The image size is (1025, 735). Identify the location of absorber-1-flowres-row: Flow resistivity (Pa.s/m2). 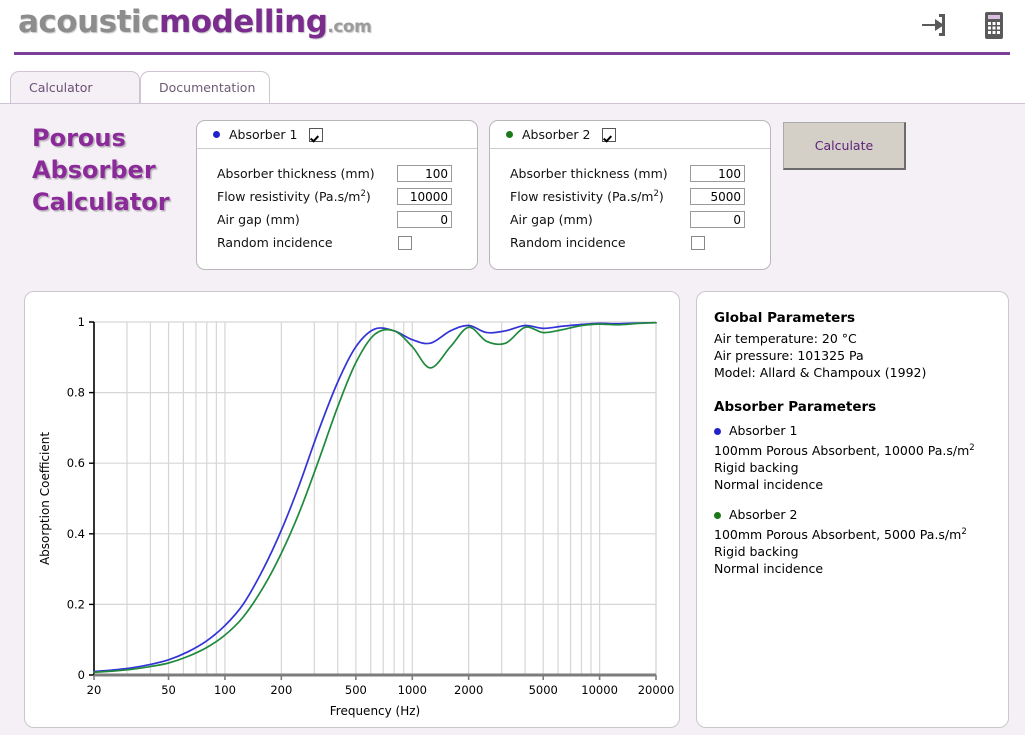
(347, 196).